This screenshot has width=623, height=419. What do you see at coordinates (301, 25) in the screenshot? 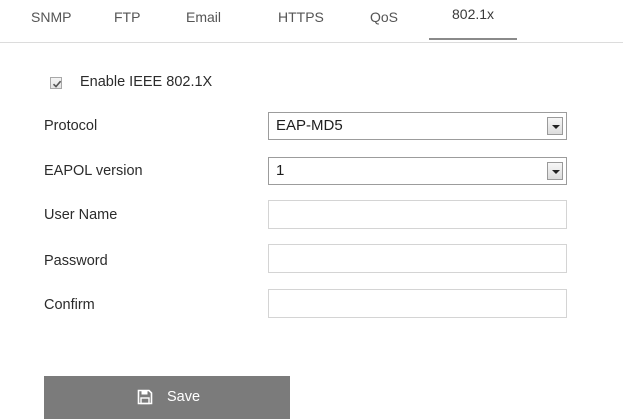
I see `tab-https: HTTPS` at bounding box center [301, 25].